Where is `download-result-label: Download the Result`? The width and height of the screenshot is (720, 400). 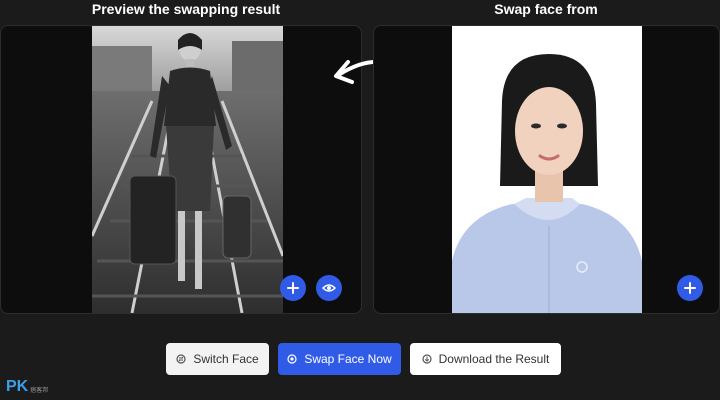
download-result-label: Download the Result is located at coordinates (494, 359).